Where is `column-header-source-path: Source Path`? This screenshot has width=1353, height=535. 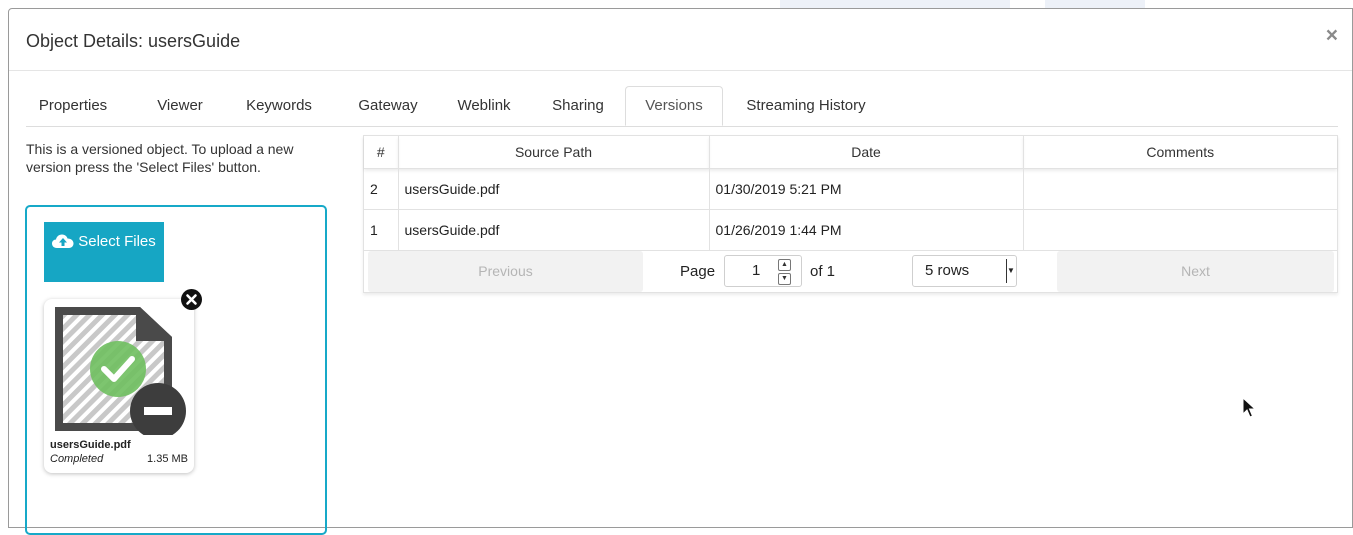
column-header-source-path: Source Path is located at coordinates (554, 152).